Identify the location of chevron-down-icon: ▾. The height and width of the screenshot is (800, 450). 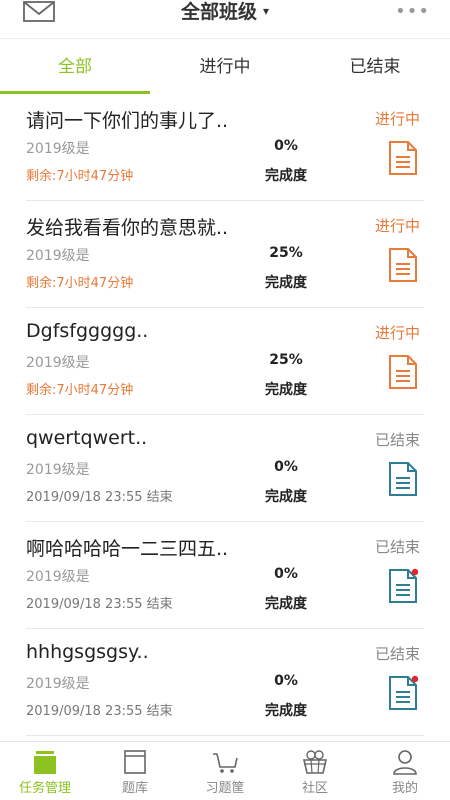
(266, 11).